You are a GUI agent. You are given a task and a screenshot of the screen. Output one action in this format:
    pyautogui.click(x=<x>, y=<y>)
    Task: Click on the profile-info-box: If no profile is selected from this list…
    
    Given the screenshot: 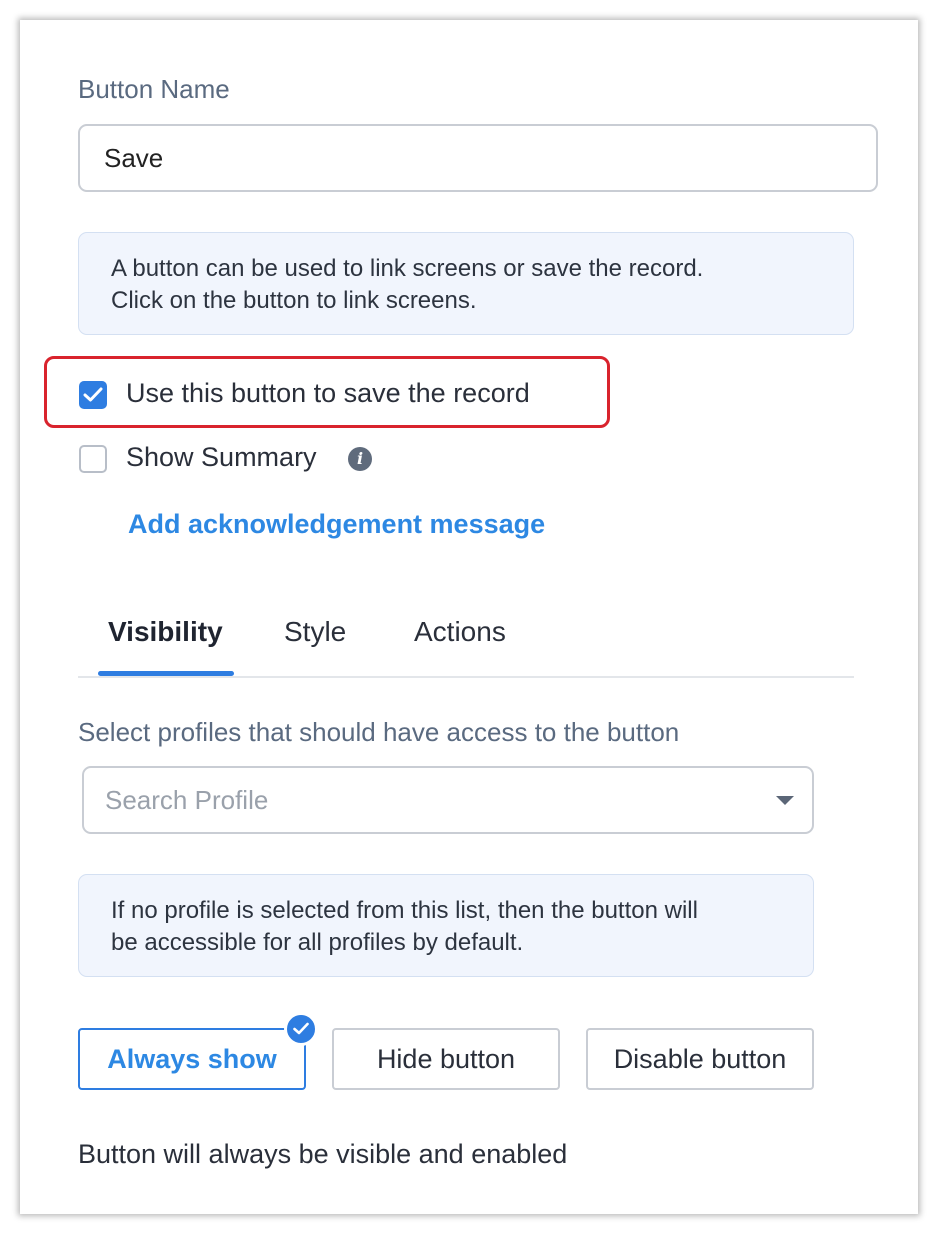 What is the action you would take?
    pyautogui.click(x=446, y=925)
    